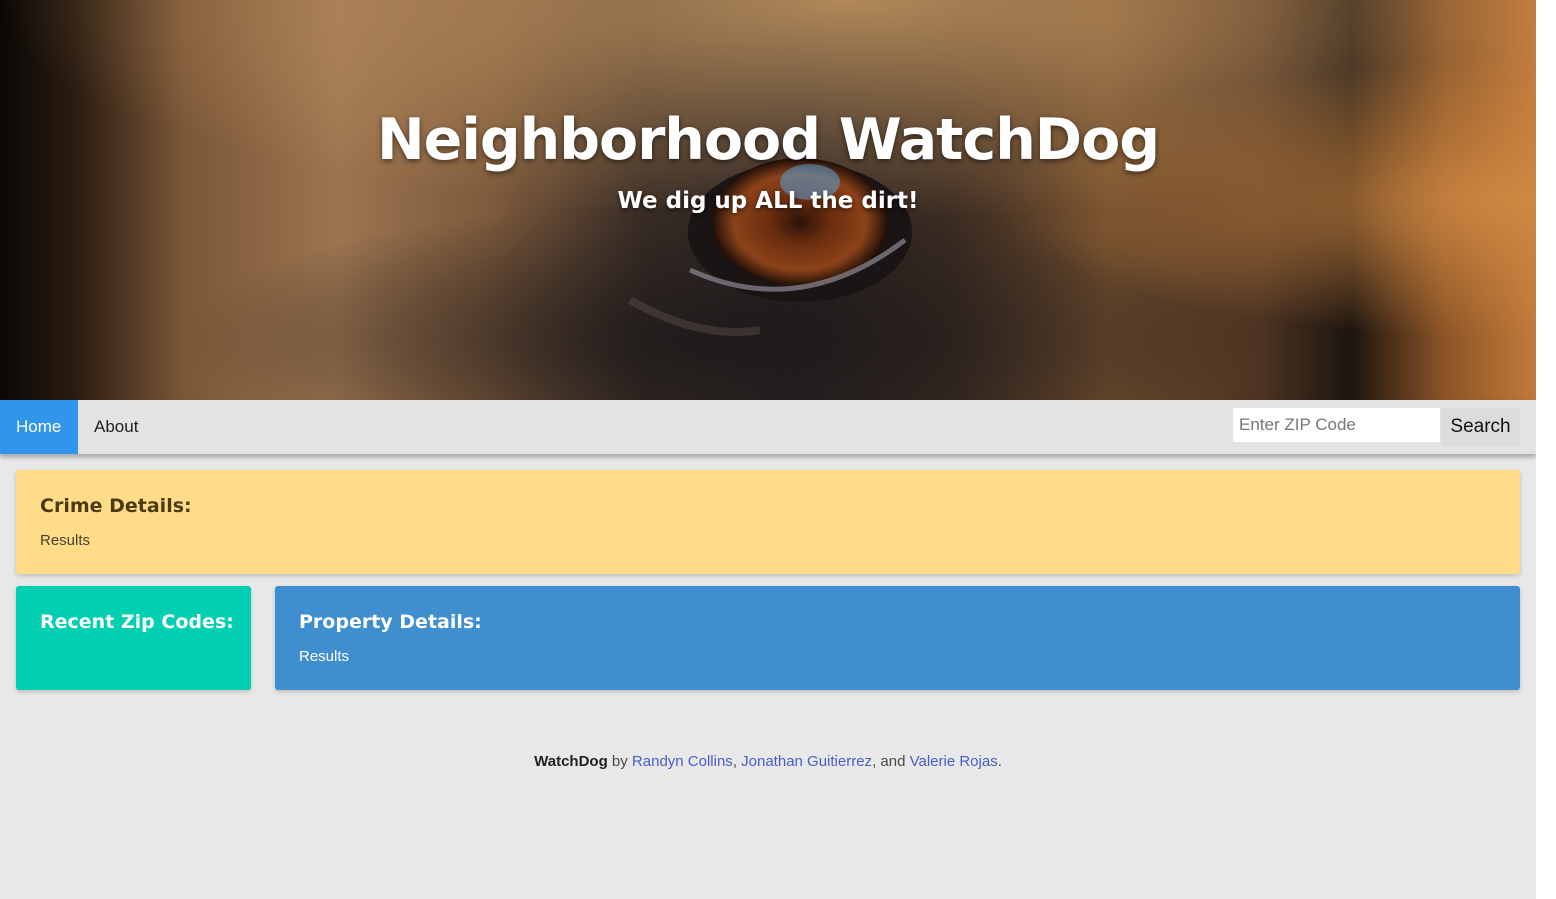  Describe the element at coordinates (891, 761) in the screenshot. I see `footer-separator-and: , and` at that location.